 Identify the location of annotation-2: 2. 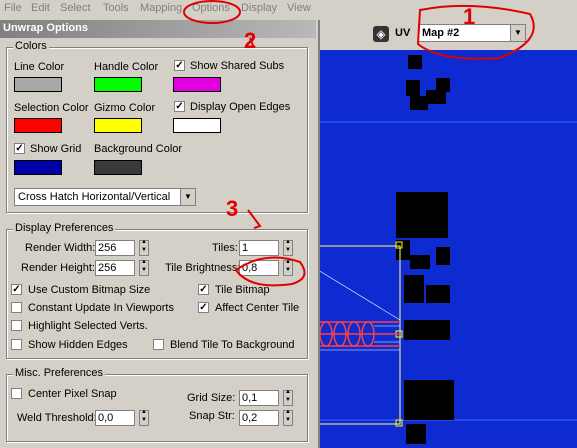
(250, 40).